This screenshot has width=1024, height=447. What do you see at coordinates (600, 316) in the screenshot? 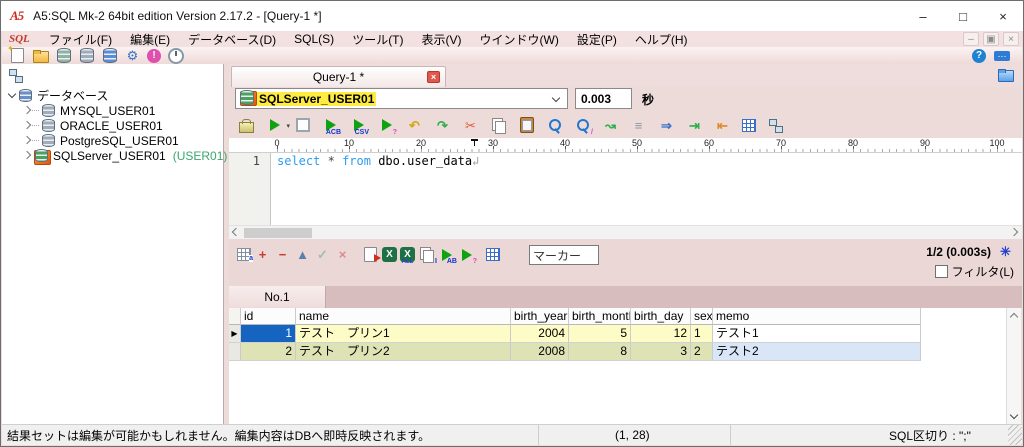
I see `column-header-birth_month: birth_month` at bounding box center [600, 316].